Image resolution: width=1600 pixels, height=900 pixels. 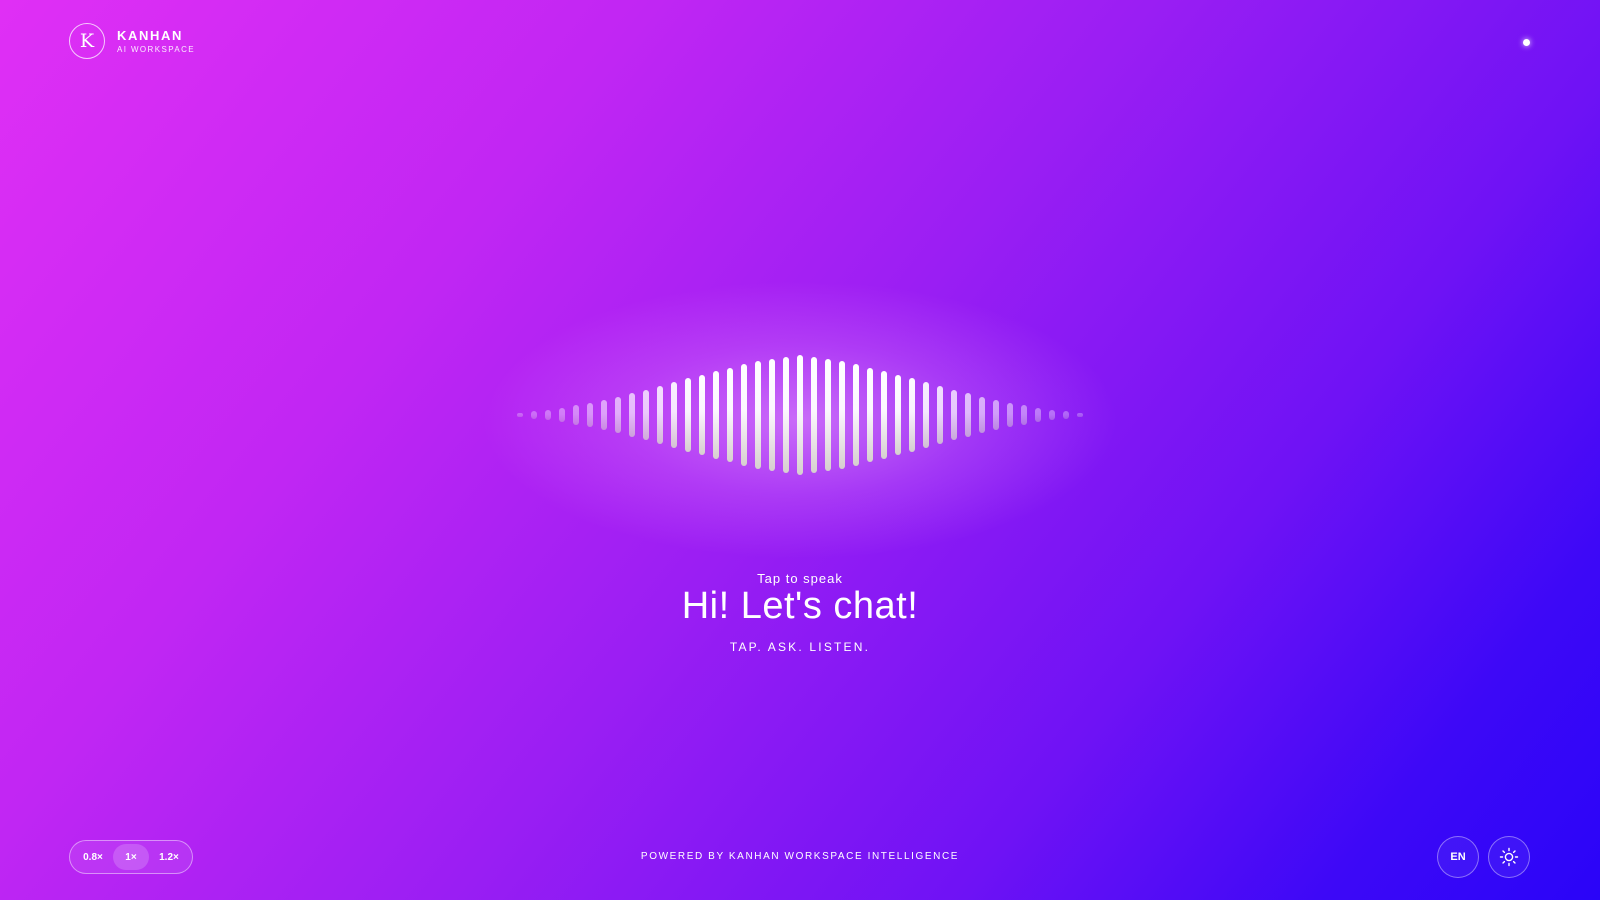 What do you see at coordinates (87, 41) in the screenshot?
I see `brand-logo: K` at bounding box center [87, 41].